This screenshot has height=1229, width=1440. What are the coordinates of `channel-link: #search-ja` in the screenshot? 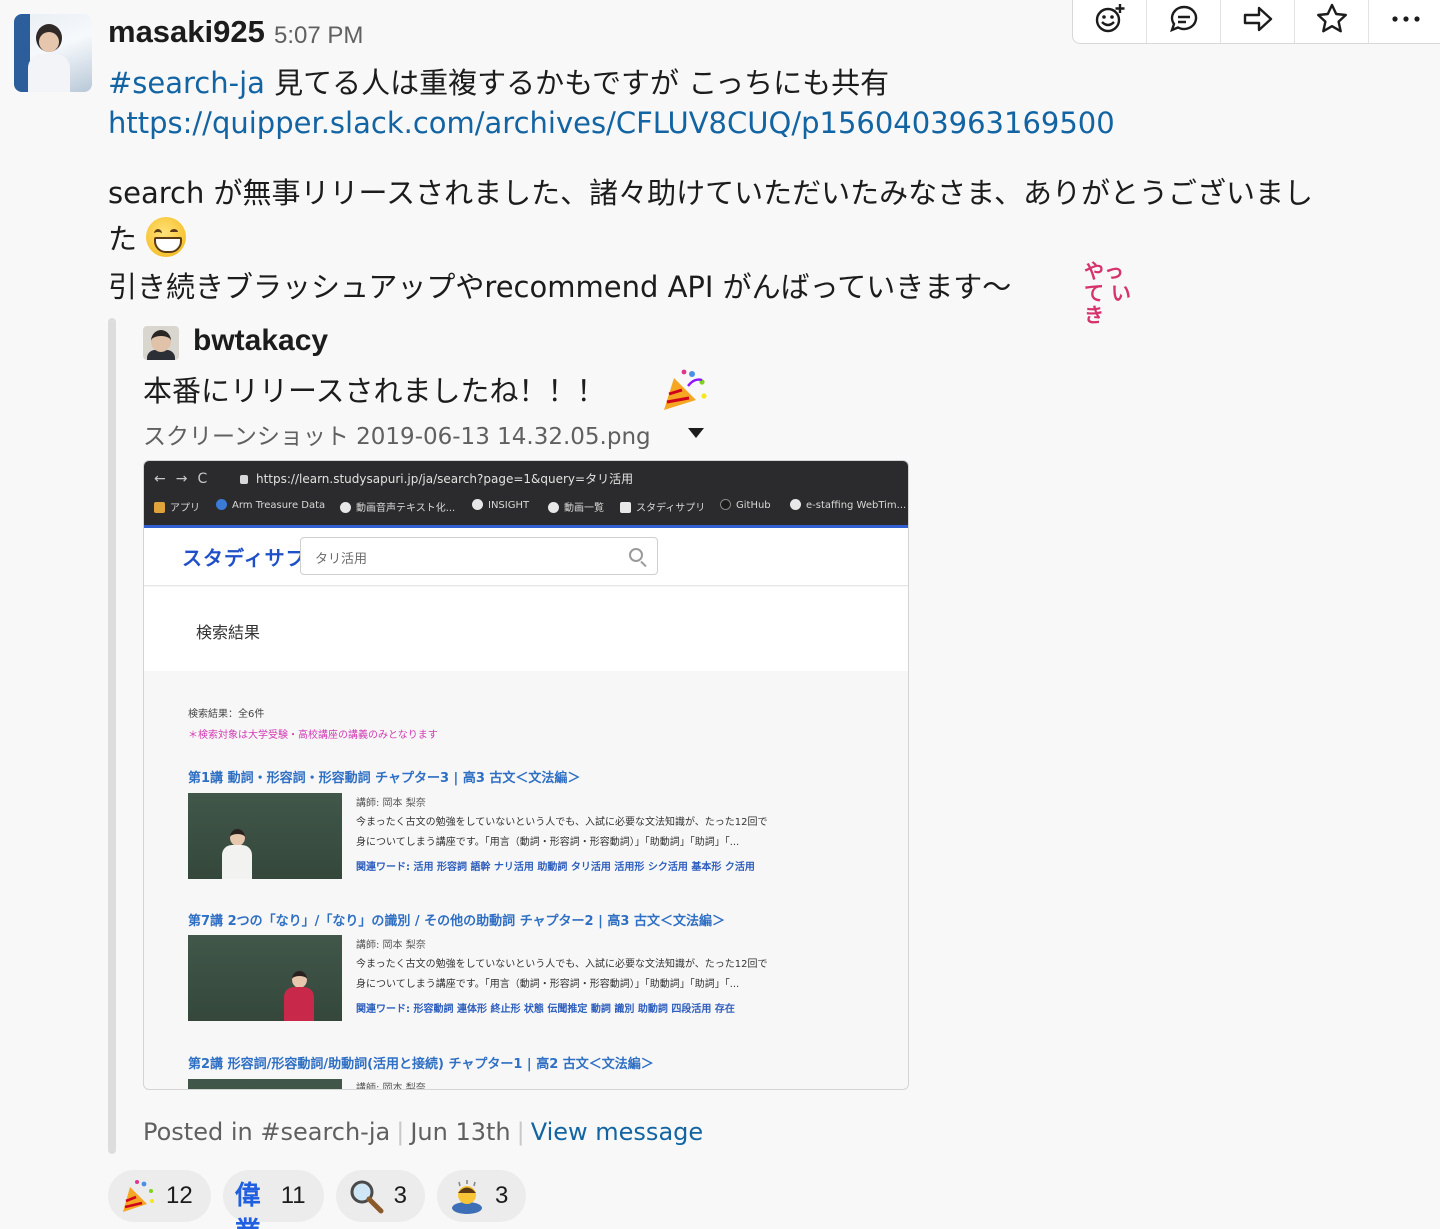 It's located at (186, 83).